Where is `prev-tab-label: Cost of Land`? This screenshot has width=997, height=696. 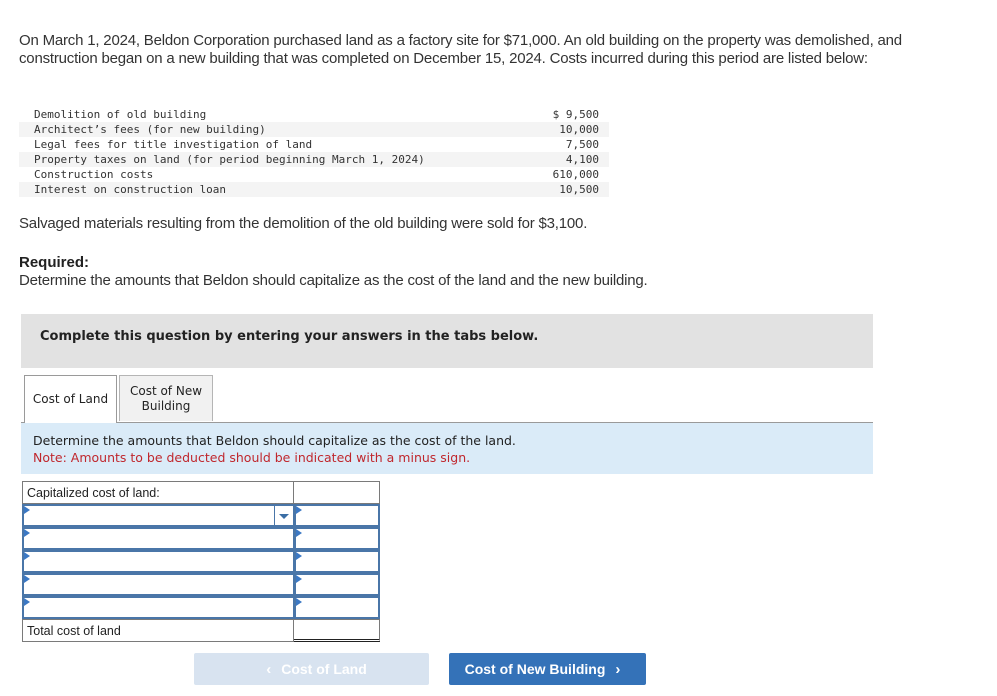
prev-tab-label: Cost of Land is located at coordinates (324, 669).